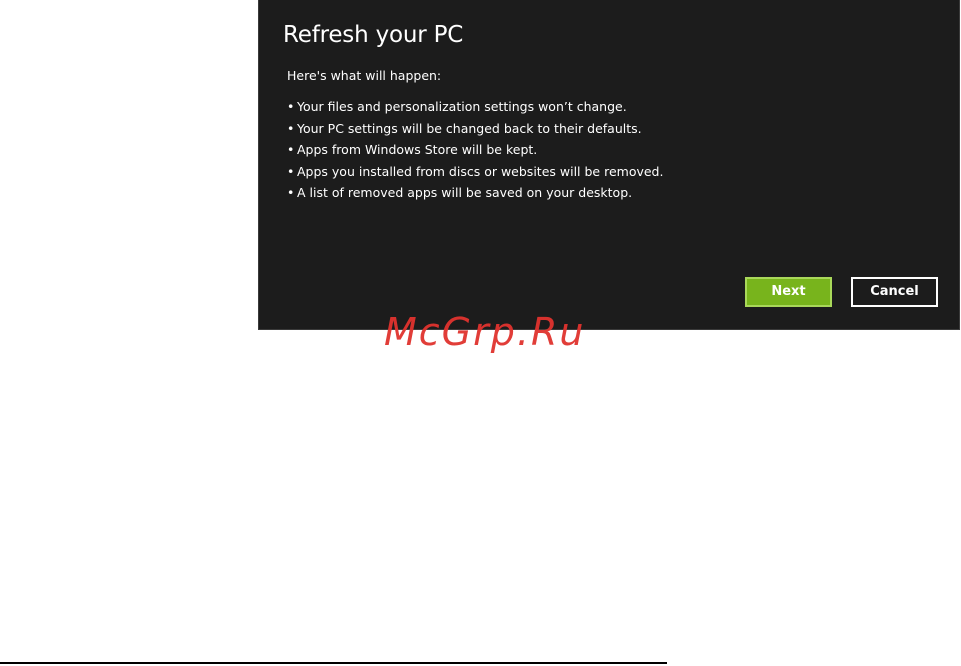 The height and width of the screenshot is (666, 961). What do you see at coordinates (364, 75) in the screenshot?
I see `dialog-intro: Here's what will happen:` at bounding box center [364, 75].